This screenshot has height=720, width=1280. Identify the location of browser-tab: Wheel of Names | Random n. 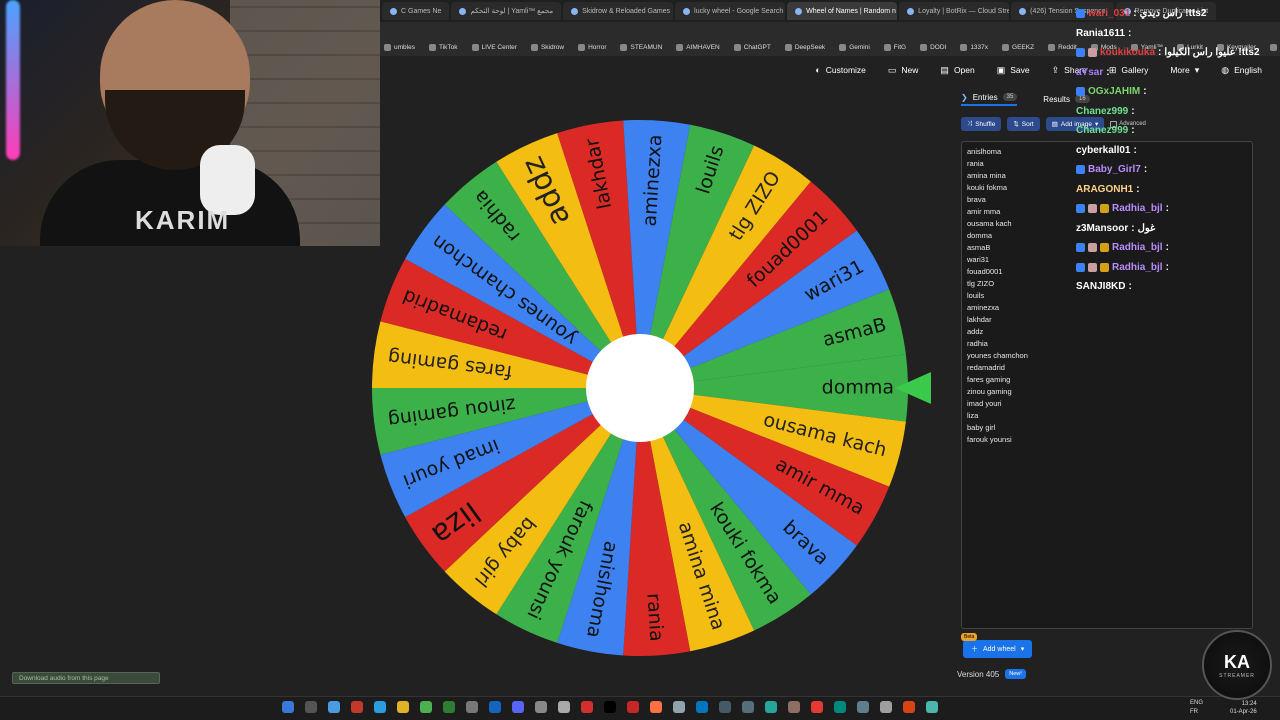
(842, 11).